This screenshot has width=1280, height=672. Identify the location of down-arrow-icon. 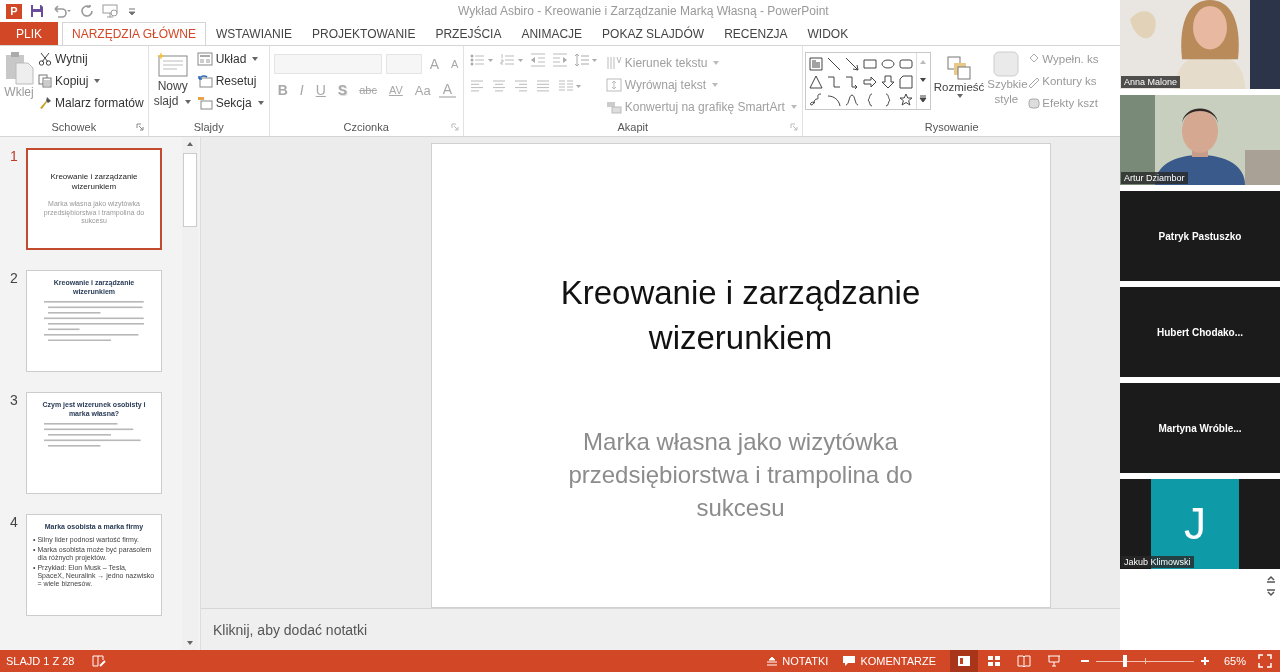
(887, 82).